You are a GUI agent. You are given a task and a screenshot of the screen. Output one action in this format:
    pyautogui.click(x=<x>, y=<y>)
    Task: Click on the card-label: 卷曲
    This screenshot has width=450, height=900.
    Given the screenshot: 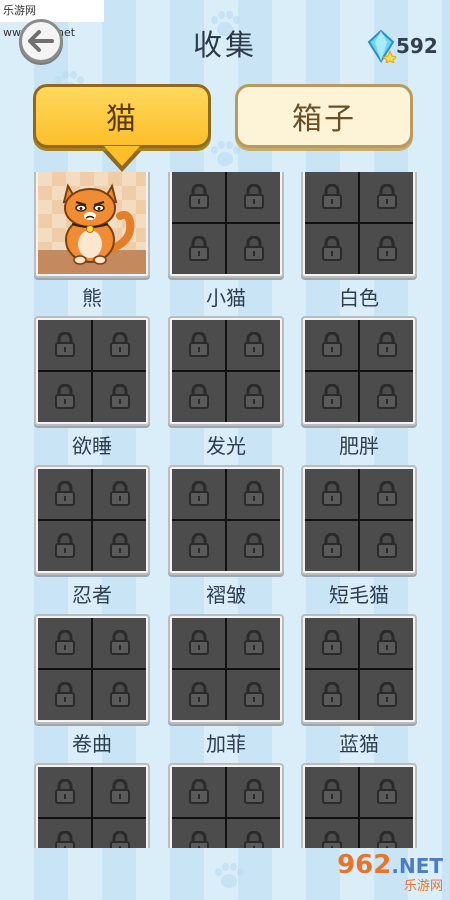 What is the action you would take?
    pyautogui.click(x=92, y=744)
    